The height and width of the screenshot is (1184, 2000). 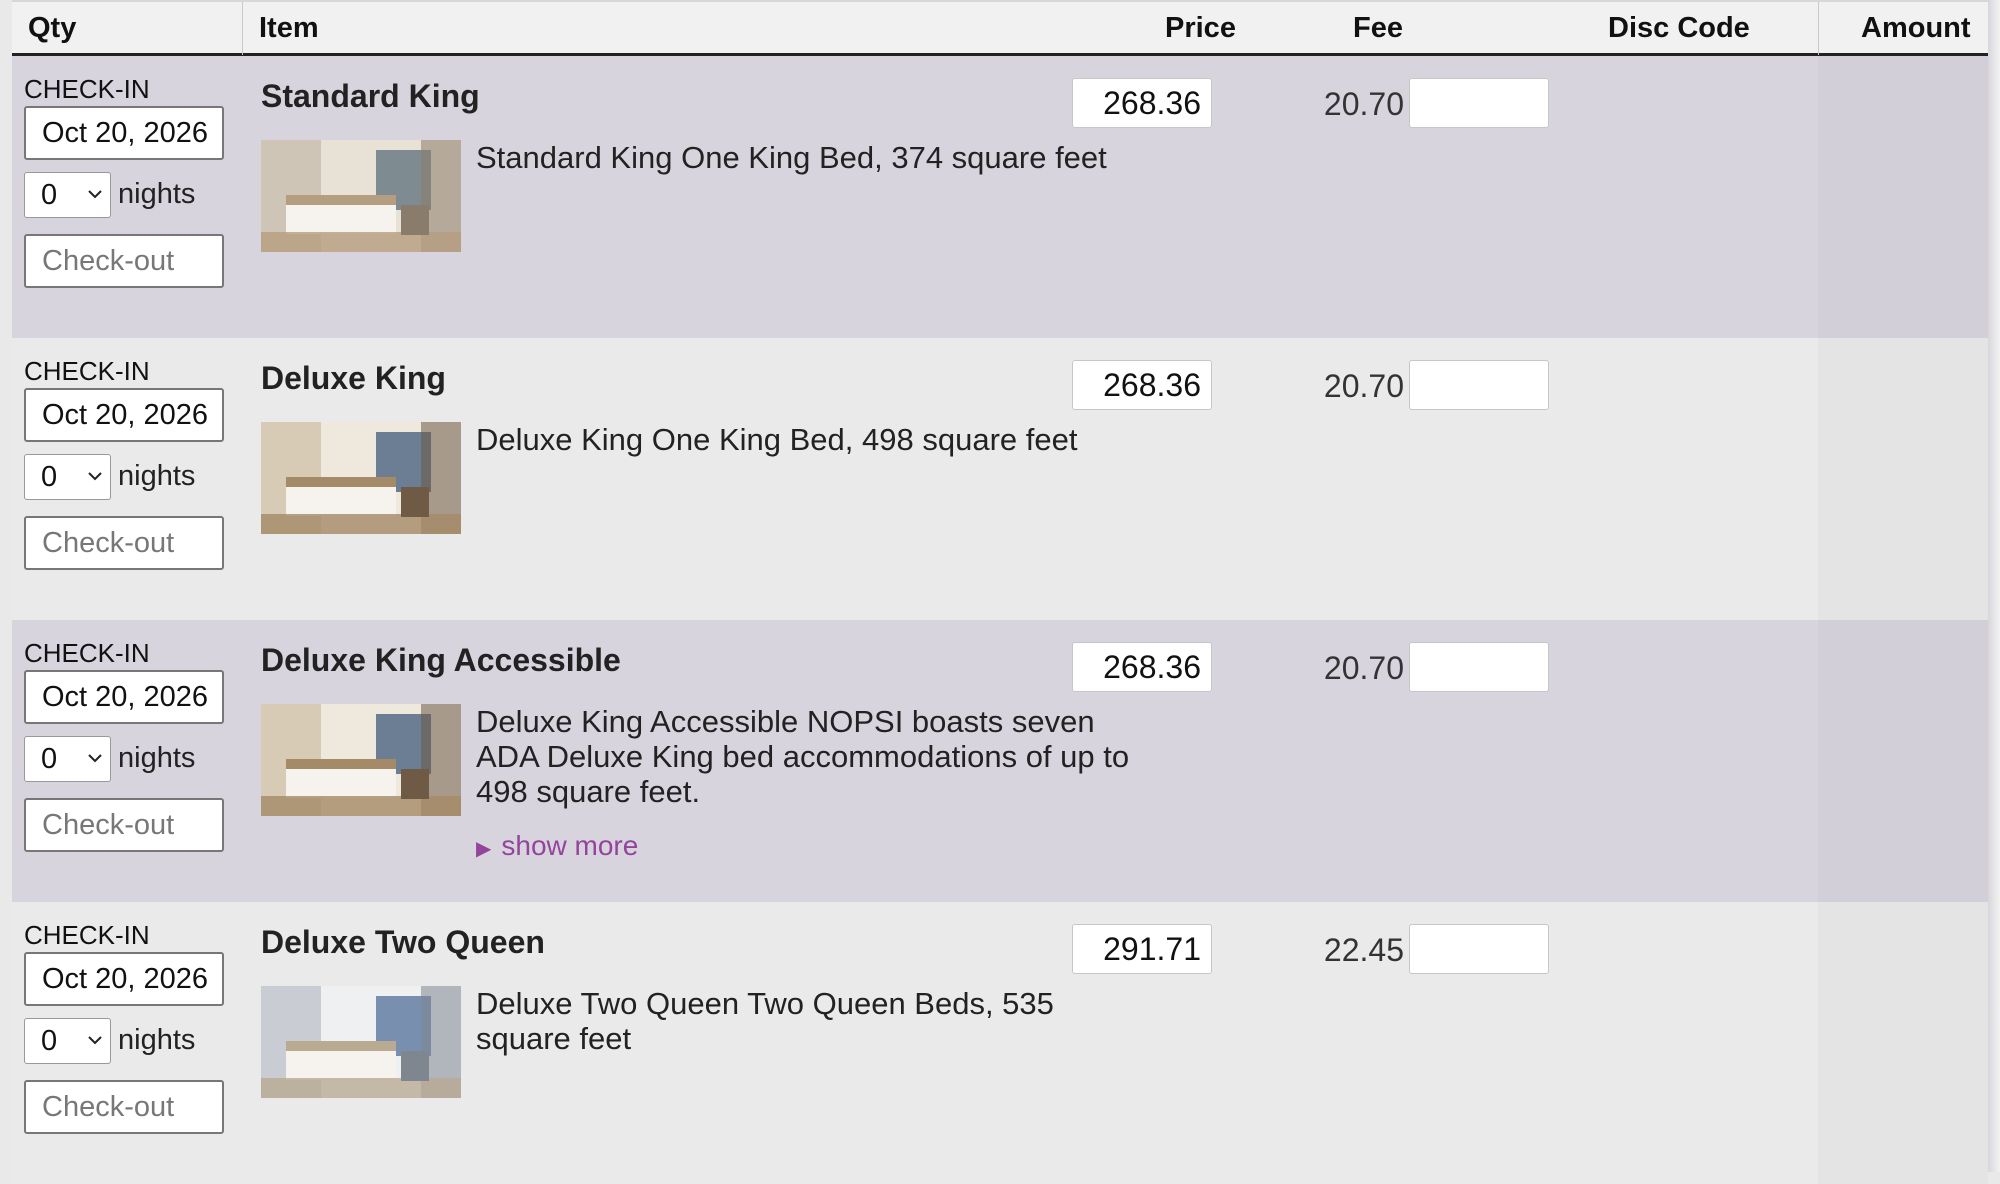 What do you see at coordinates (353, 378) in the screenshot?
I see `room-title: Deluxe King` at bounding box center [353, 378].